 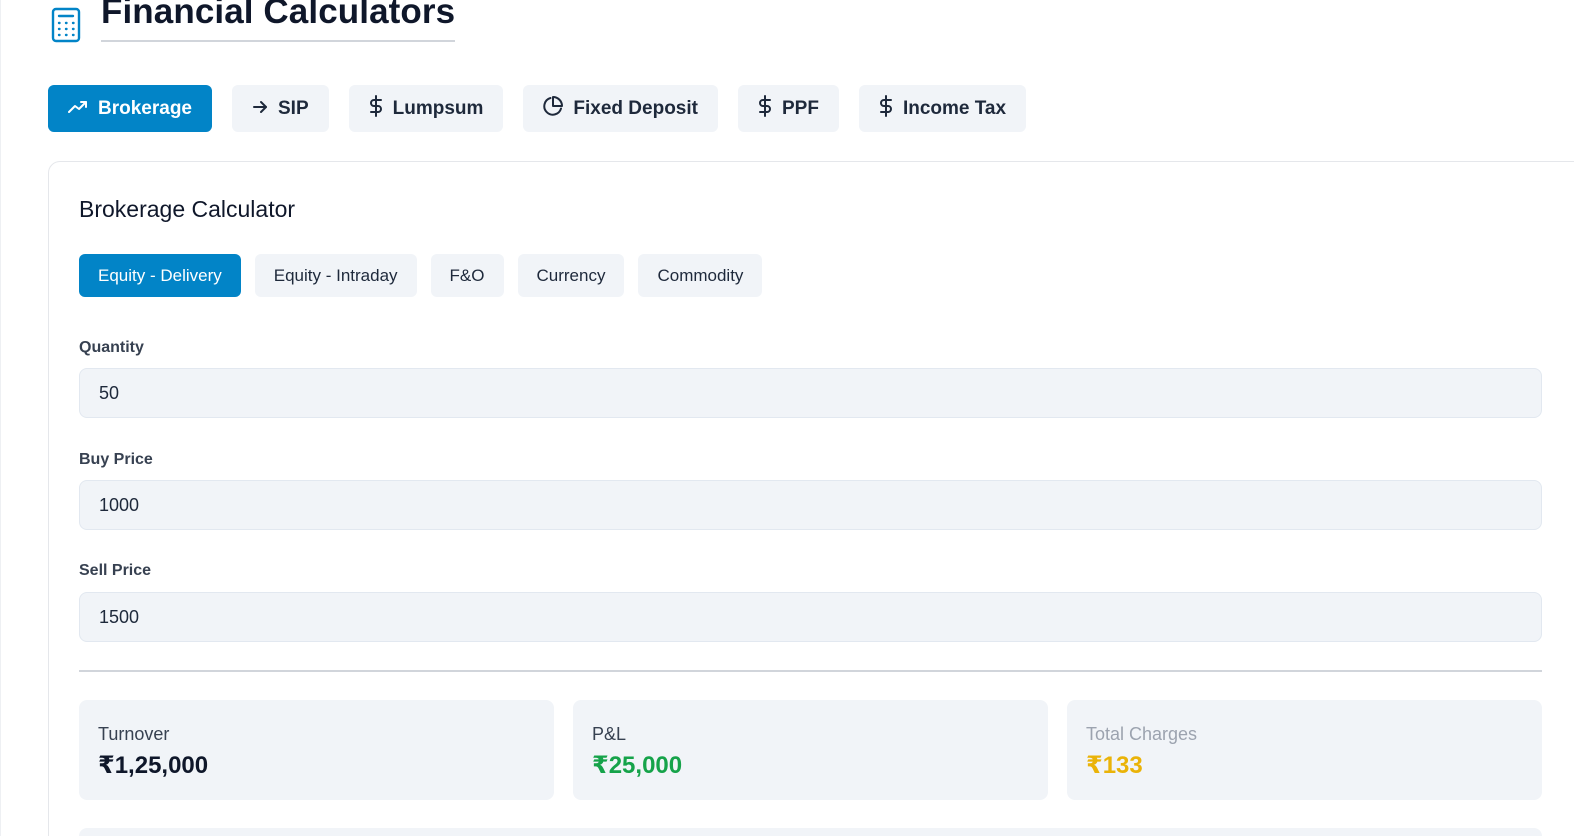 I want to click on quantity-input, so click(x=810, y=393).